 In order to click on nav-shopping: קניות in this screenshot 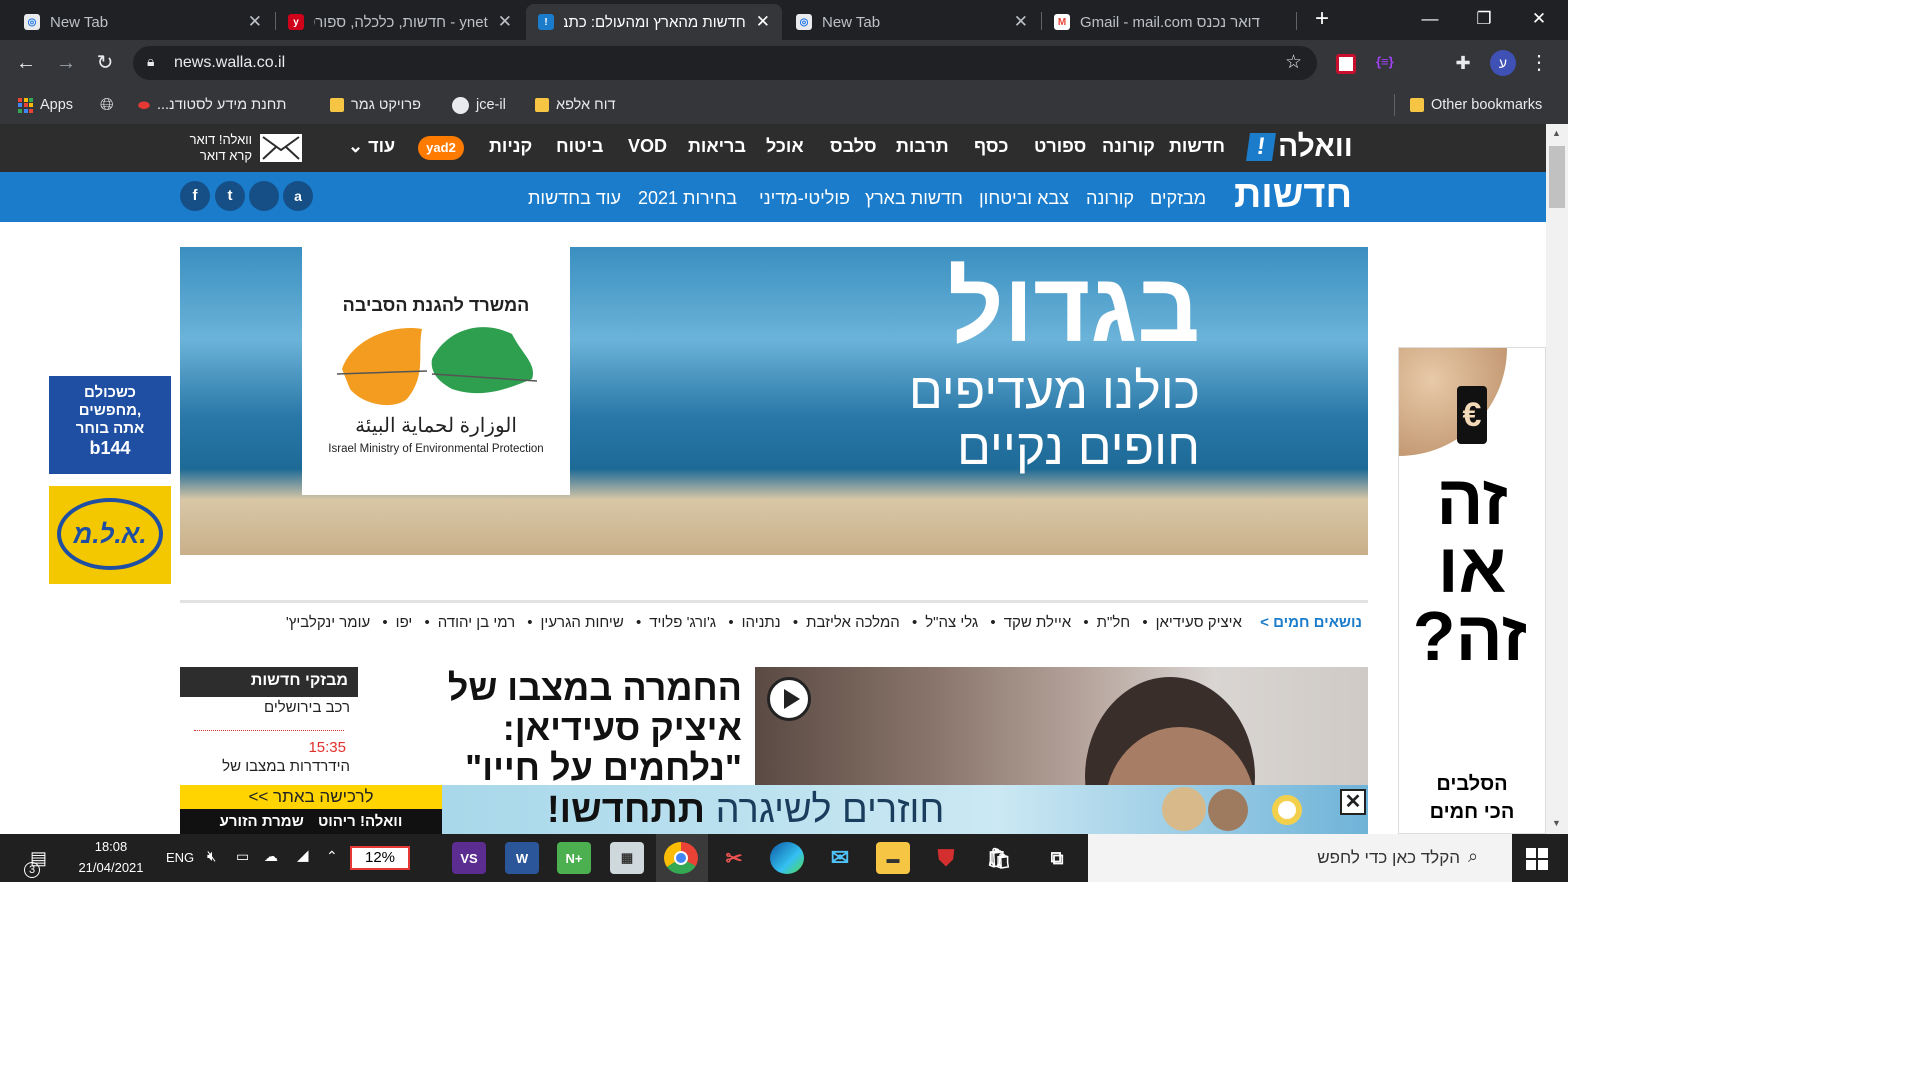, I will do `click(510, 146)`.